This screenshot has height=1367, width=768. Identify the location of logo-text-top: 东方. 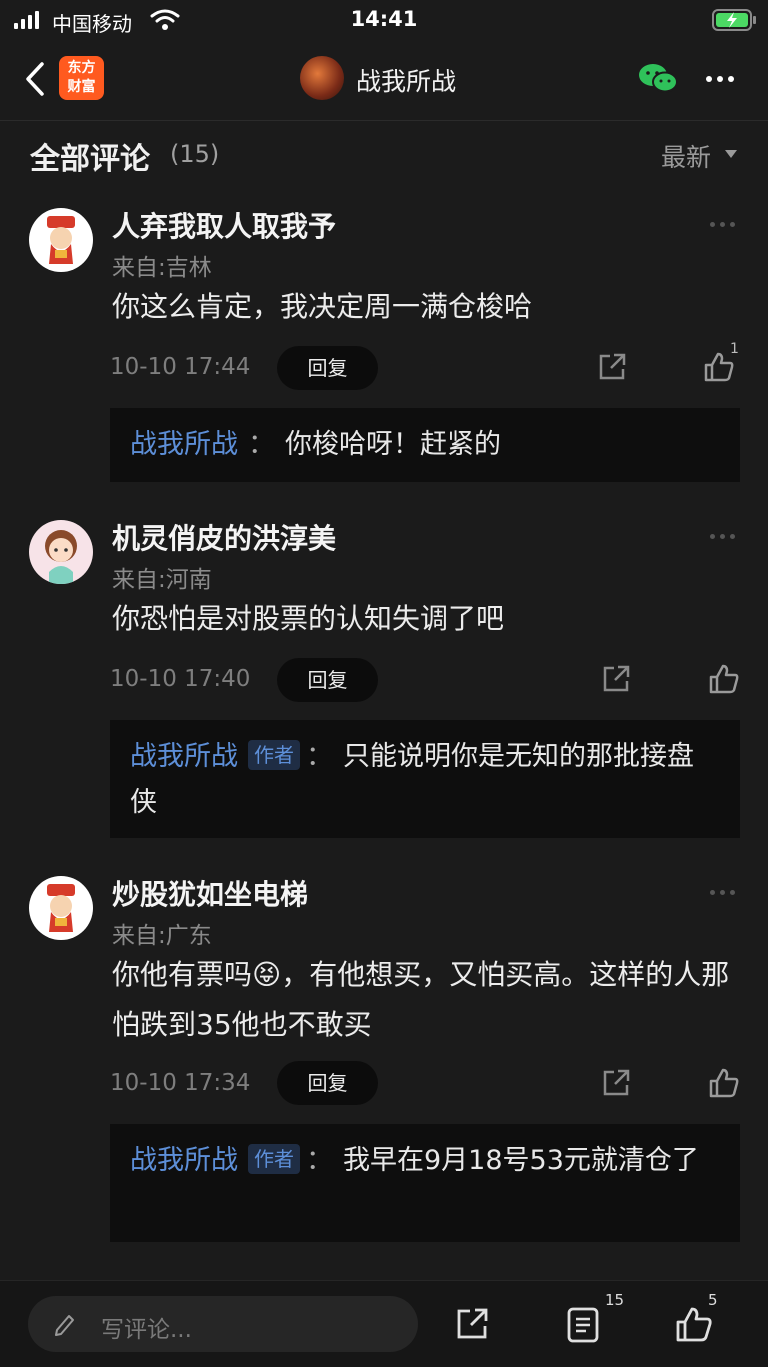
(81, 68).